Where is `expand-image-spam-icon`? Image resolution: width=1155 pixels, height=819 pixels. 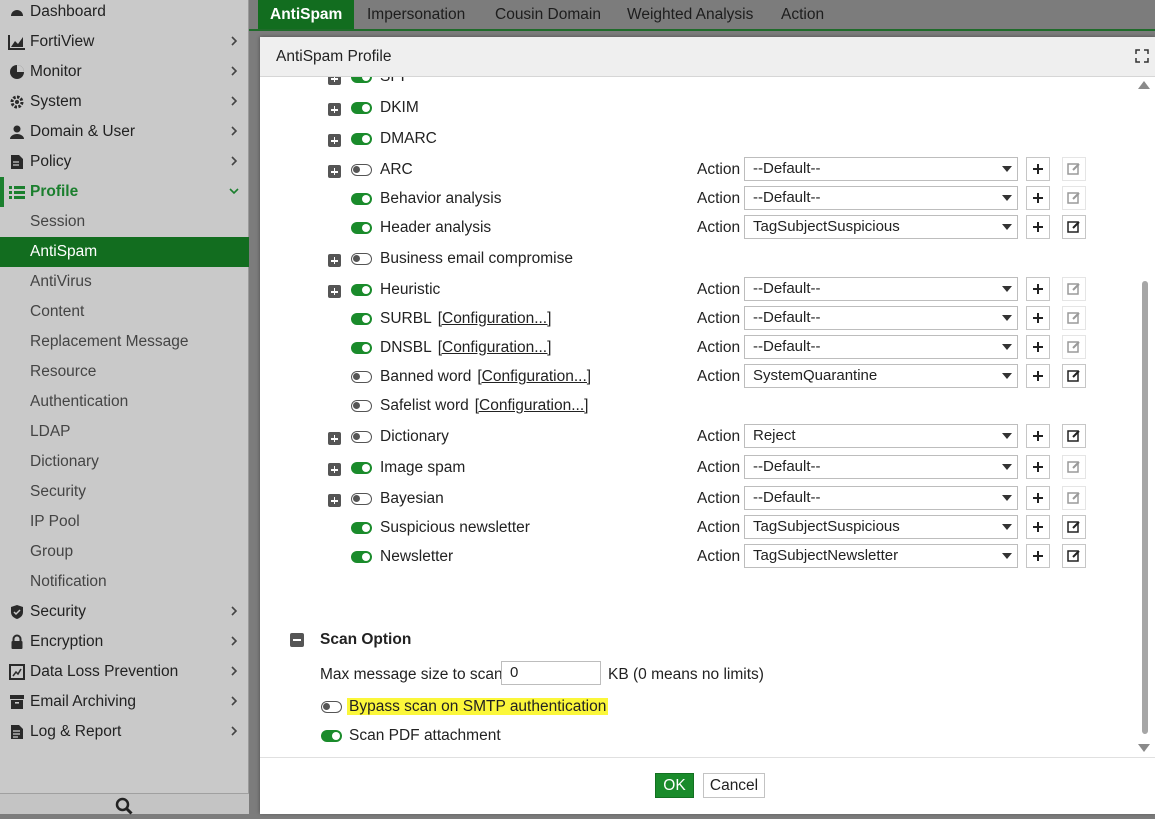
expand-image-spam-icon is located at coordinates (334, 469).